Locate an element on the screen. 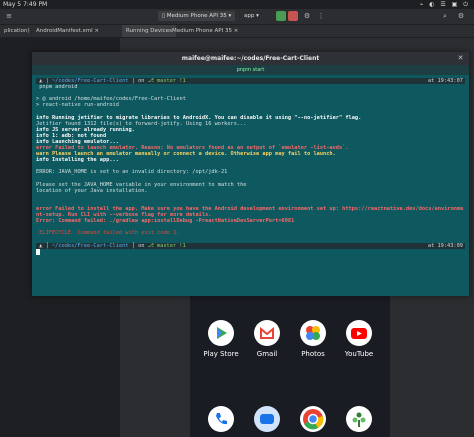 Image resolution: width=474 pixels, height=437 pixels. system-top-bar: May 5 7:49 PM ⌁ ◐ ☰ ▣ ⏻ is located at coordinates (237, 4).